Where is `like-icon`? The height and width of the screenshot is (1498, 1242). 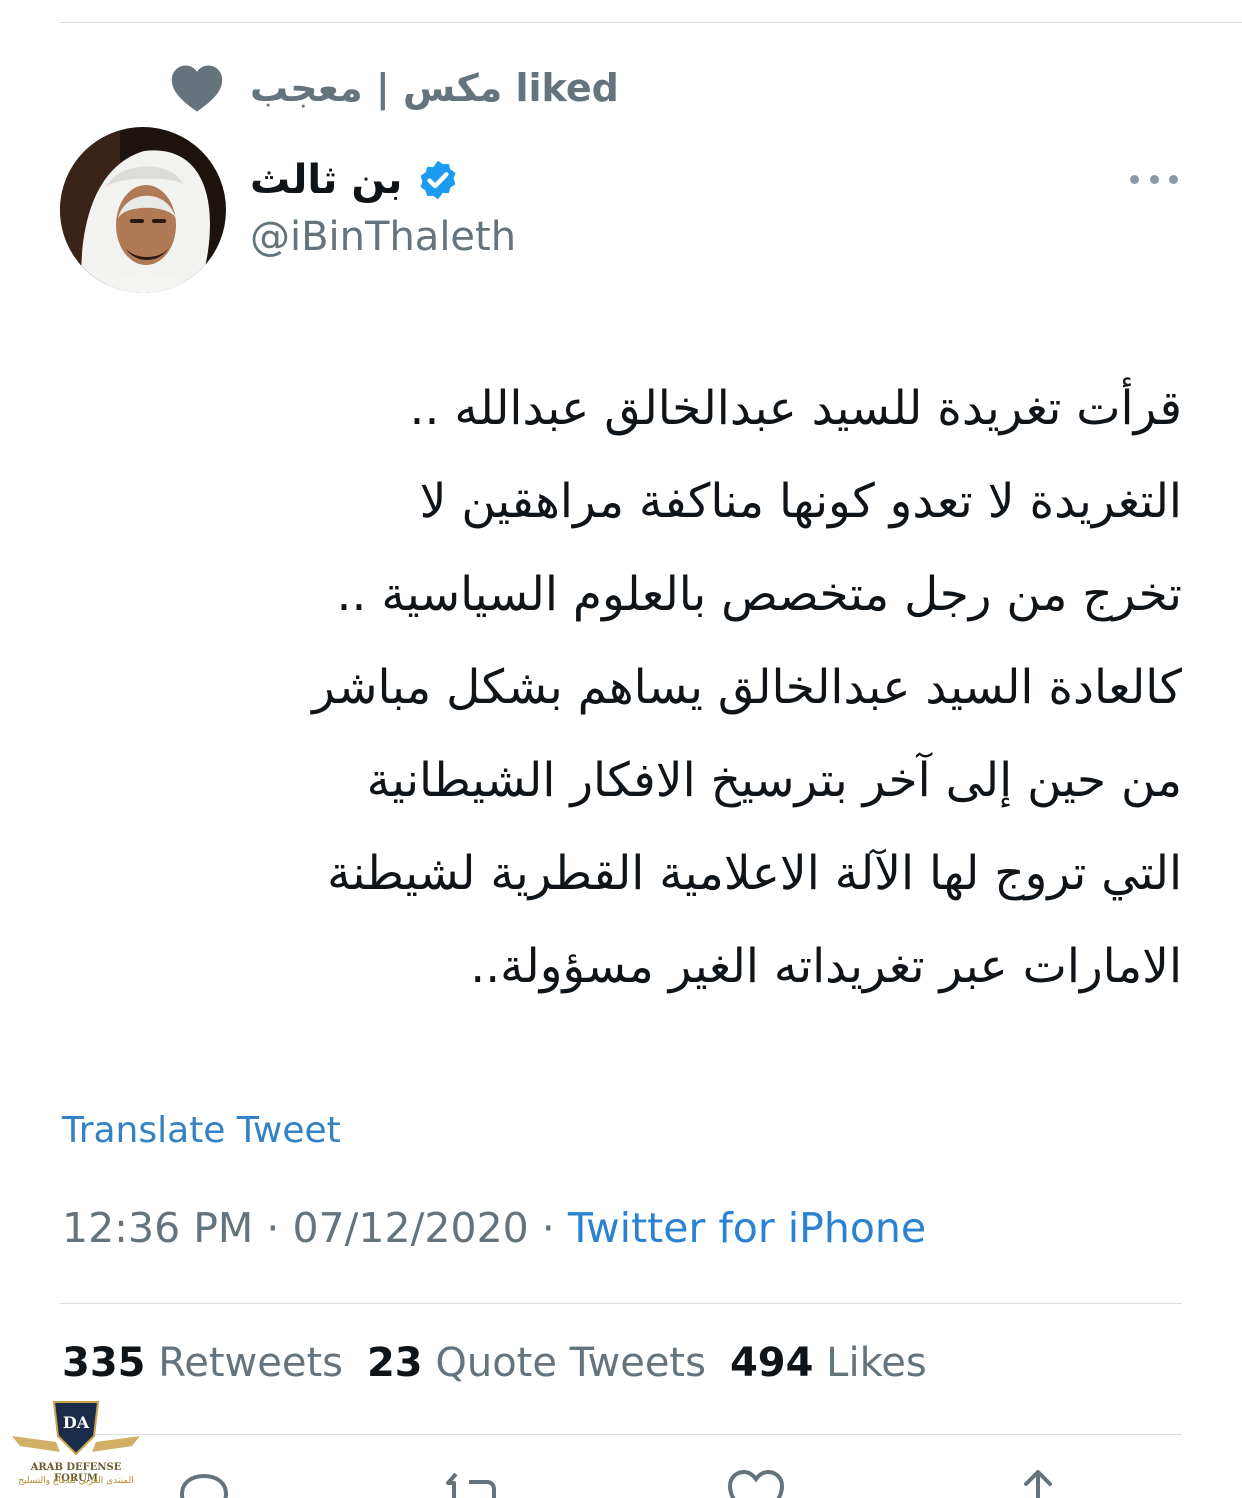
like-icon is located at coordinates (756, 1481).